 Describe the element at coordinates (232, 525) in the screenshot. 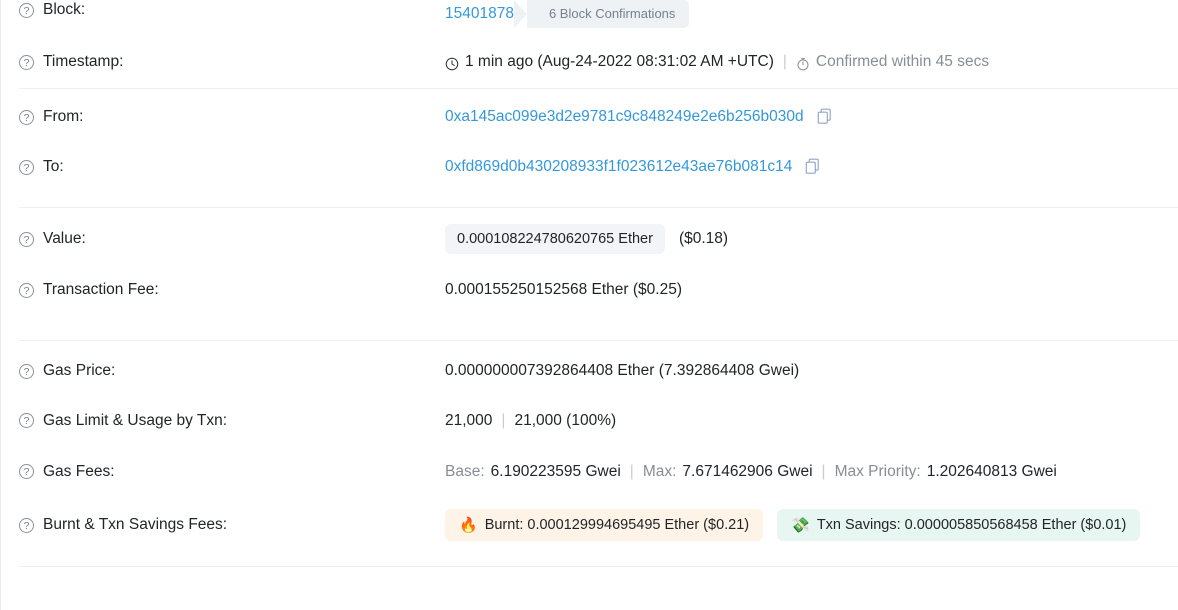

I see `label-burnt-savings: ? Burnt & Txn Savings Fees:` at that location.